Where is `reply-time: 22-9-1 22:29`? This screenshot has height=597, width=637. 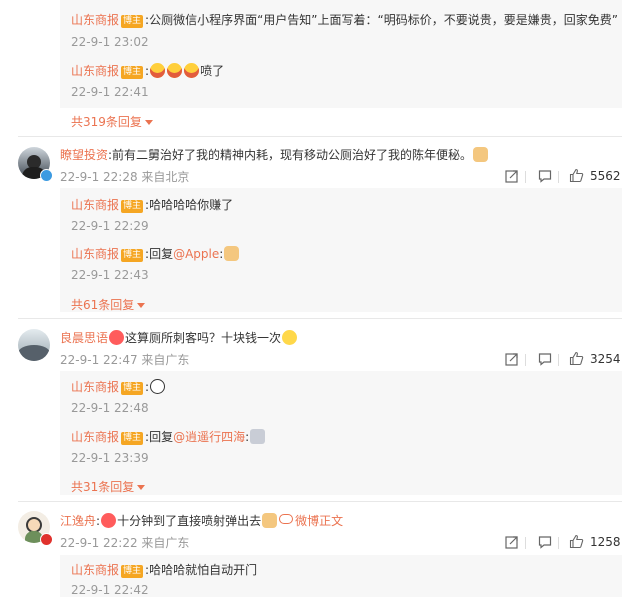 reply-time: 22-9-1 22:29 is located at coordinates (110, 226).